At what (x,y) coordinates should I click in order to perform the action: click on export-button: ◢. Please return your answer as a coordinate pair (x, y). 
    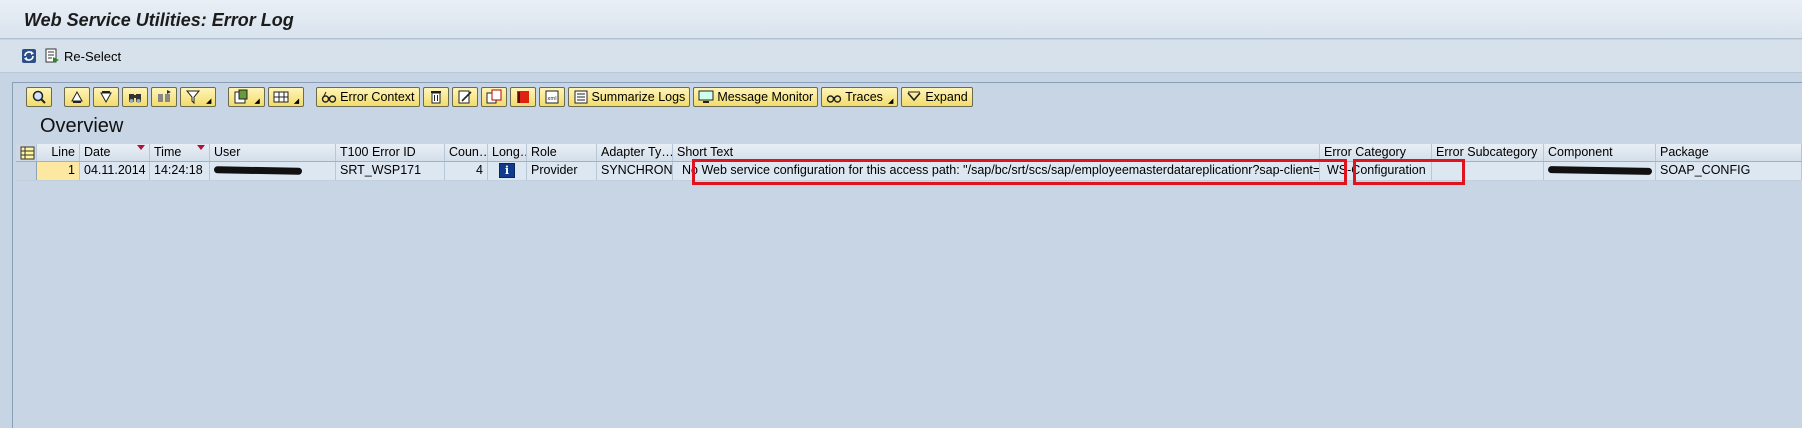
    Looking at the image, I should click on (246, 97).